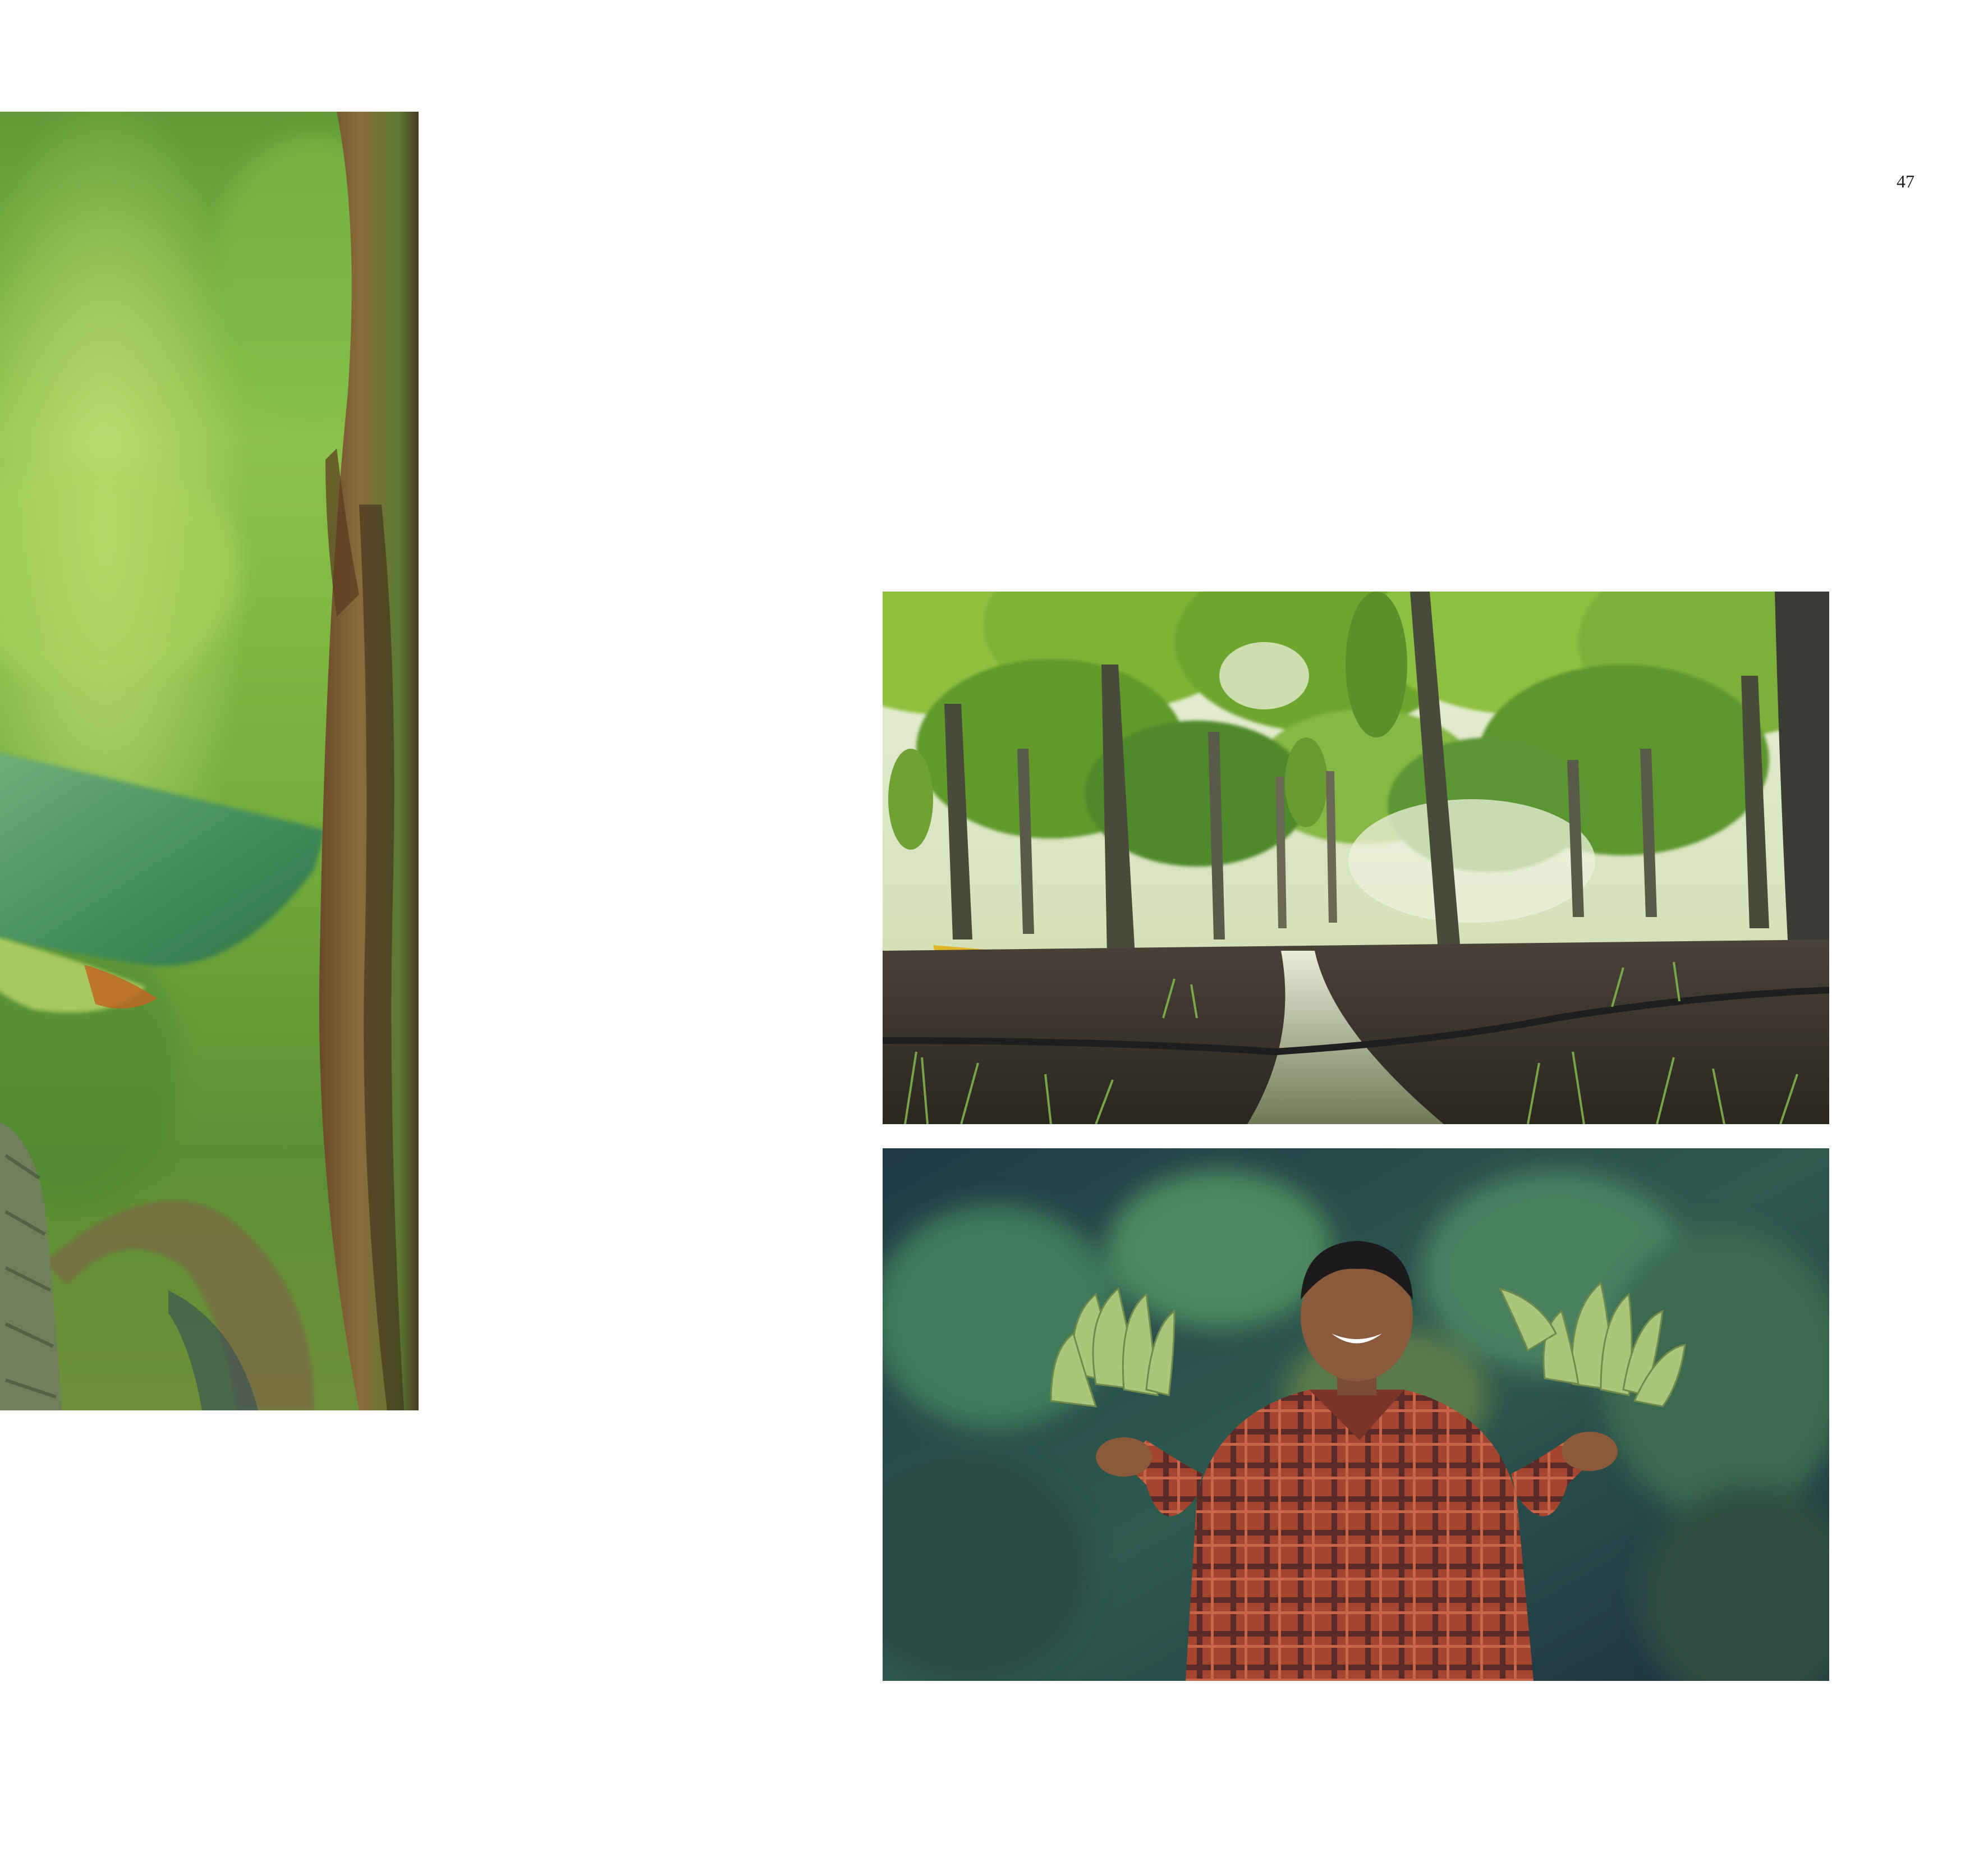 The height and width of the screenshot is (1856, 1988). I want to click on page-number: 47, so click(1905, 181).